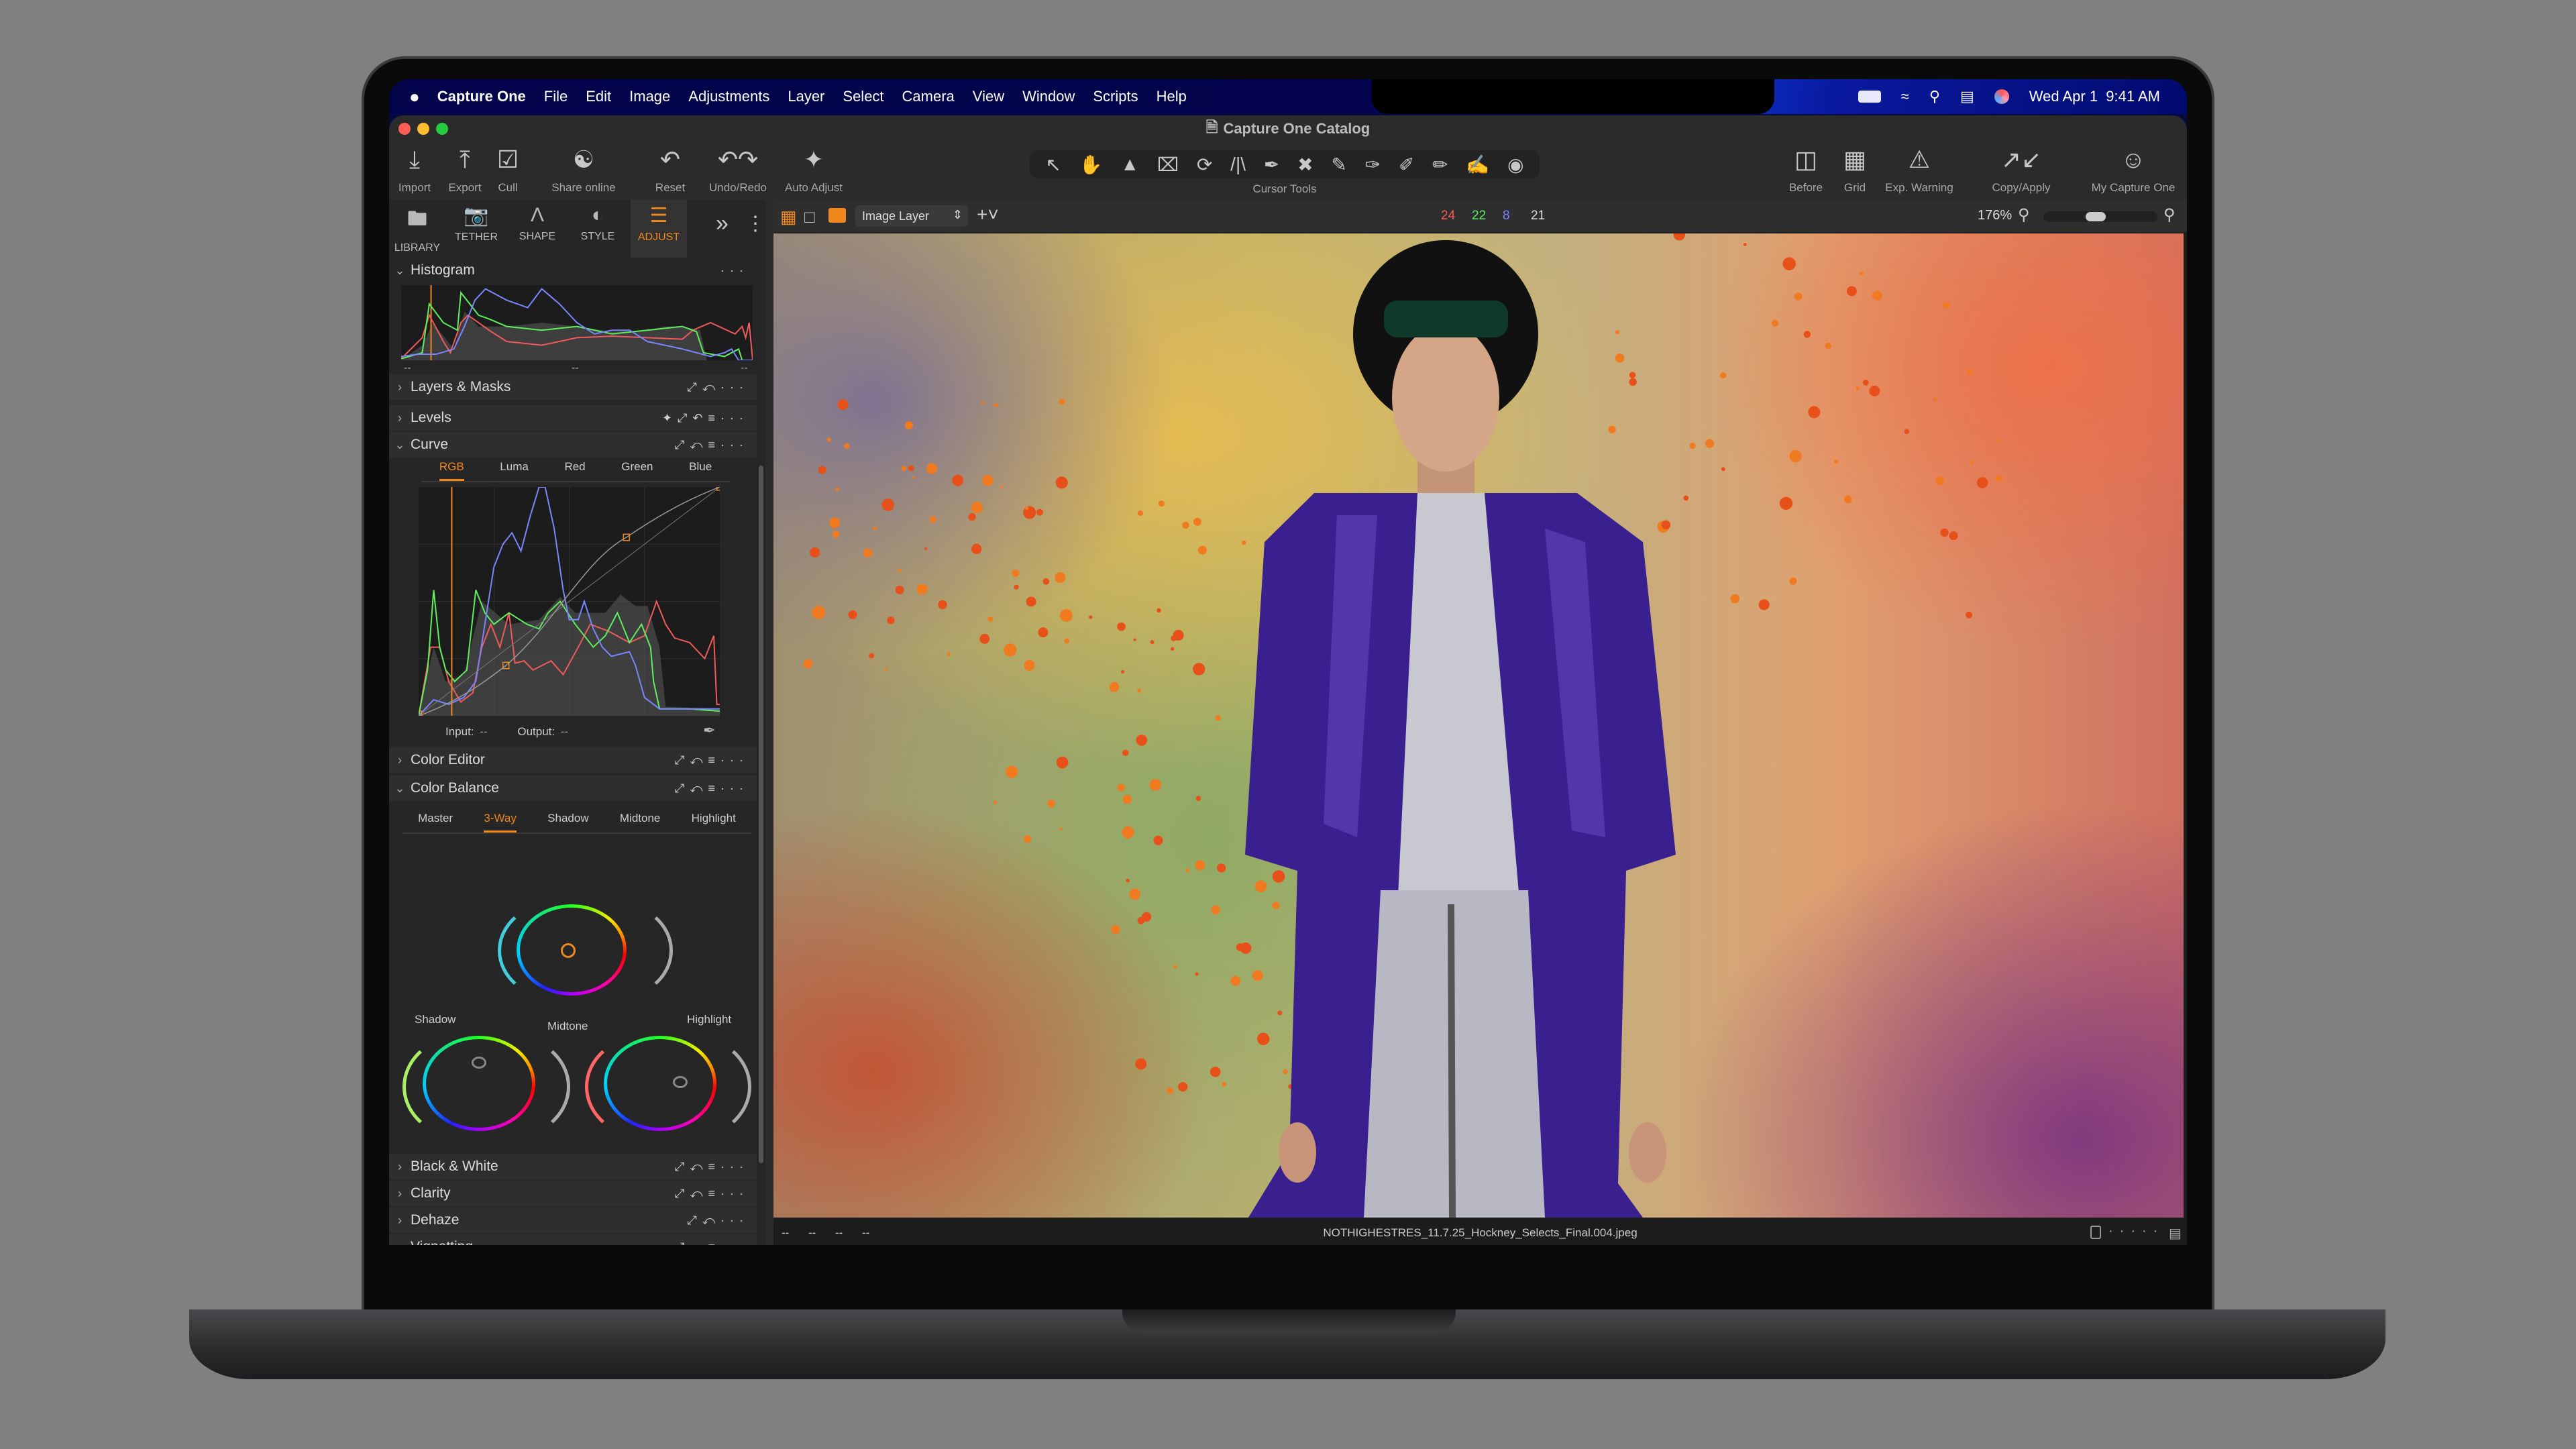 Image resolution: width=2576 pixels, height=1449 pixels. I want to click on rating-checkbox, so click(2095, 1232).